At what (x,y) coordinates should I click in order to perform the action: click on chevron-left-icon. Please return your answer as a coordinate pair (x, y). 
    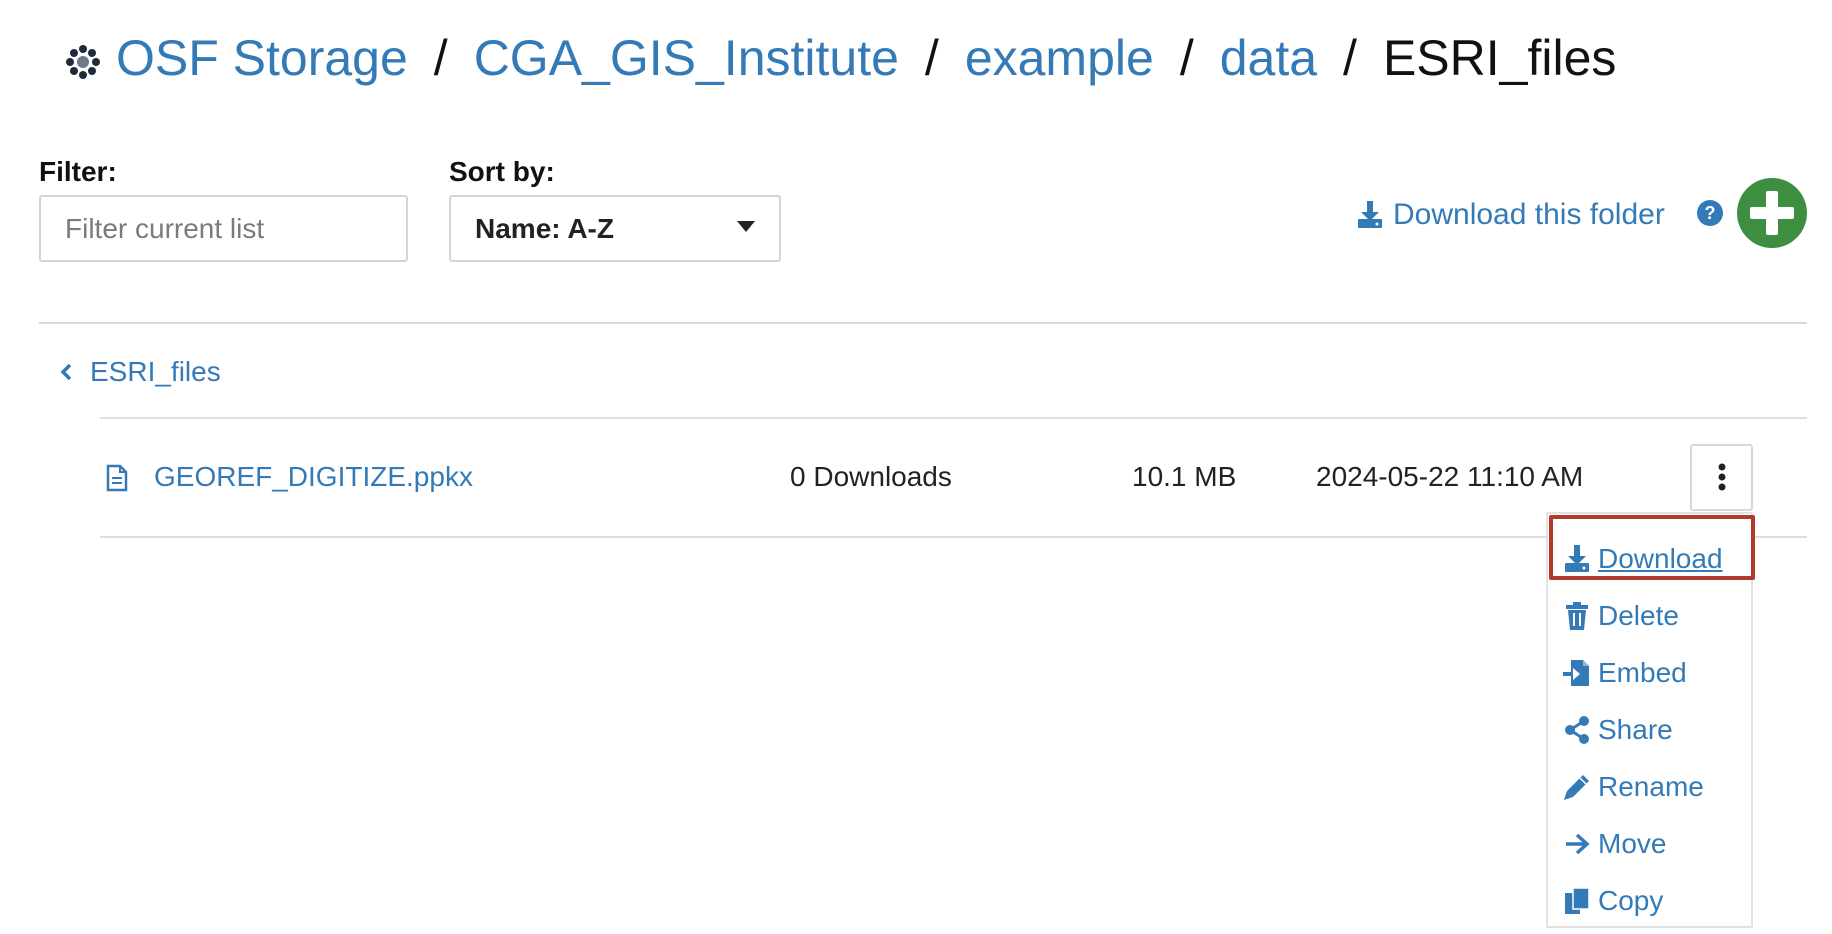
    Looking at the image, I should click on (66, 372).